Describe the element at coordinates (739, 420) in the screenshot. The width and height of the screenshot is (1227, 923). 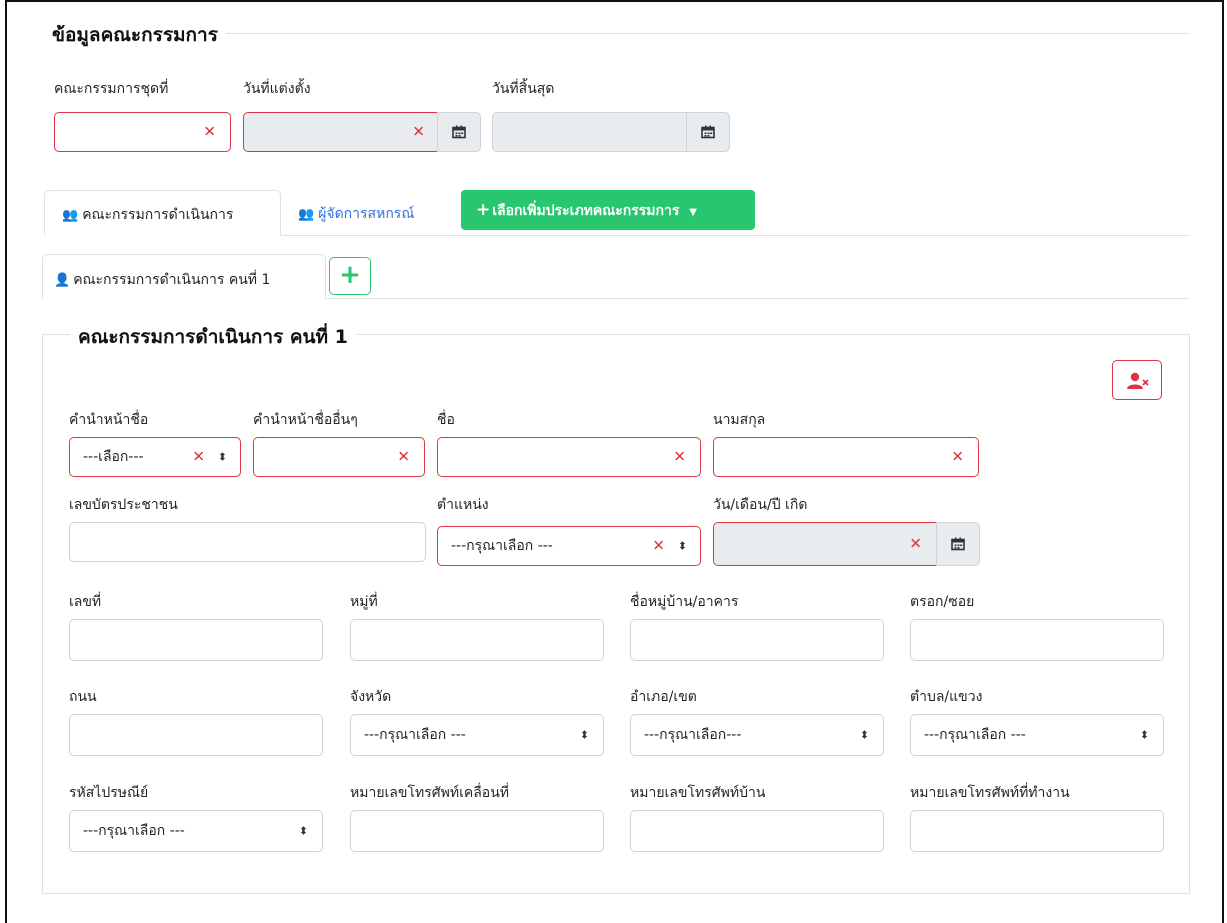
I see `last-name-label: นามสกุล` at that location.